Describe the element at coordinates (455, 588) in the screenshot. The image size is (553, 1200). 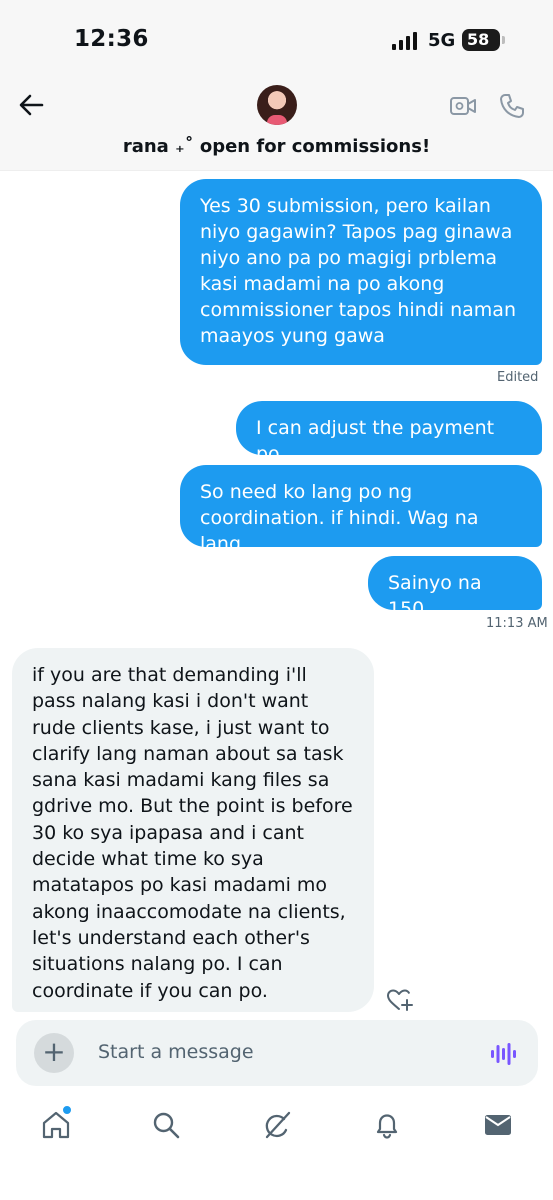
I see `message-bubble-outgoing: Sainyo na 150` at that location.